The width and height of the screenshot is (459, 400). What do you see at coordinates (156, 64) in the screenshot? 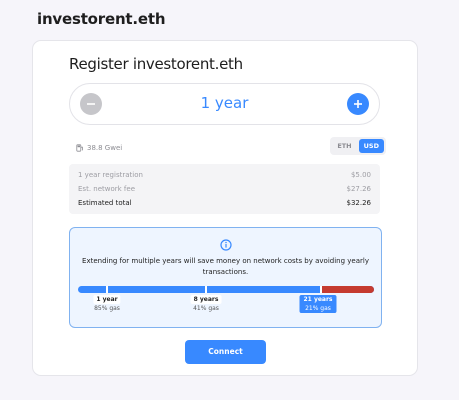
I see `register-title: Register investorent.eth` at bounding box center [156, 64].